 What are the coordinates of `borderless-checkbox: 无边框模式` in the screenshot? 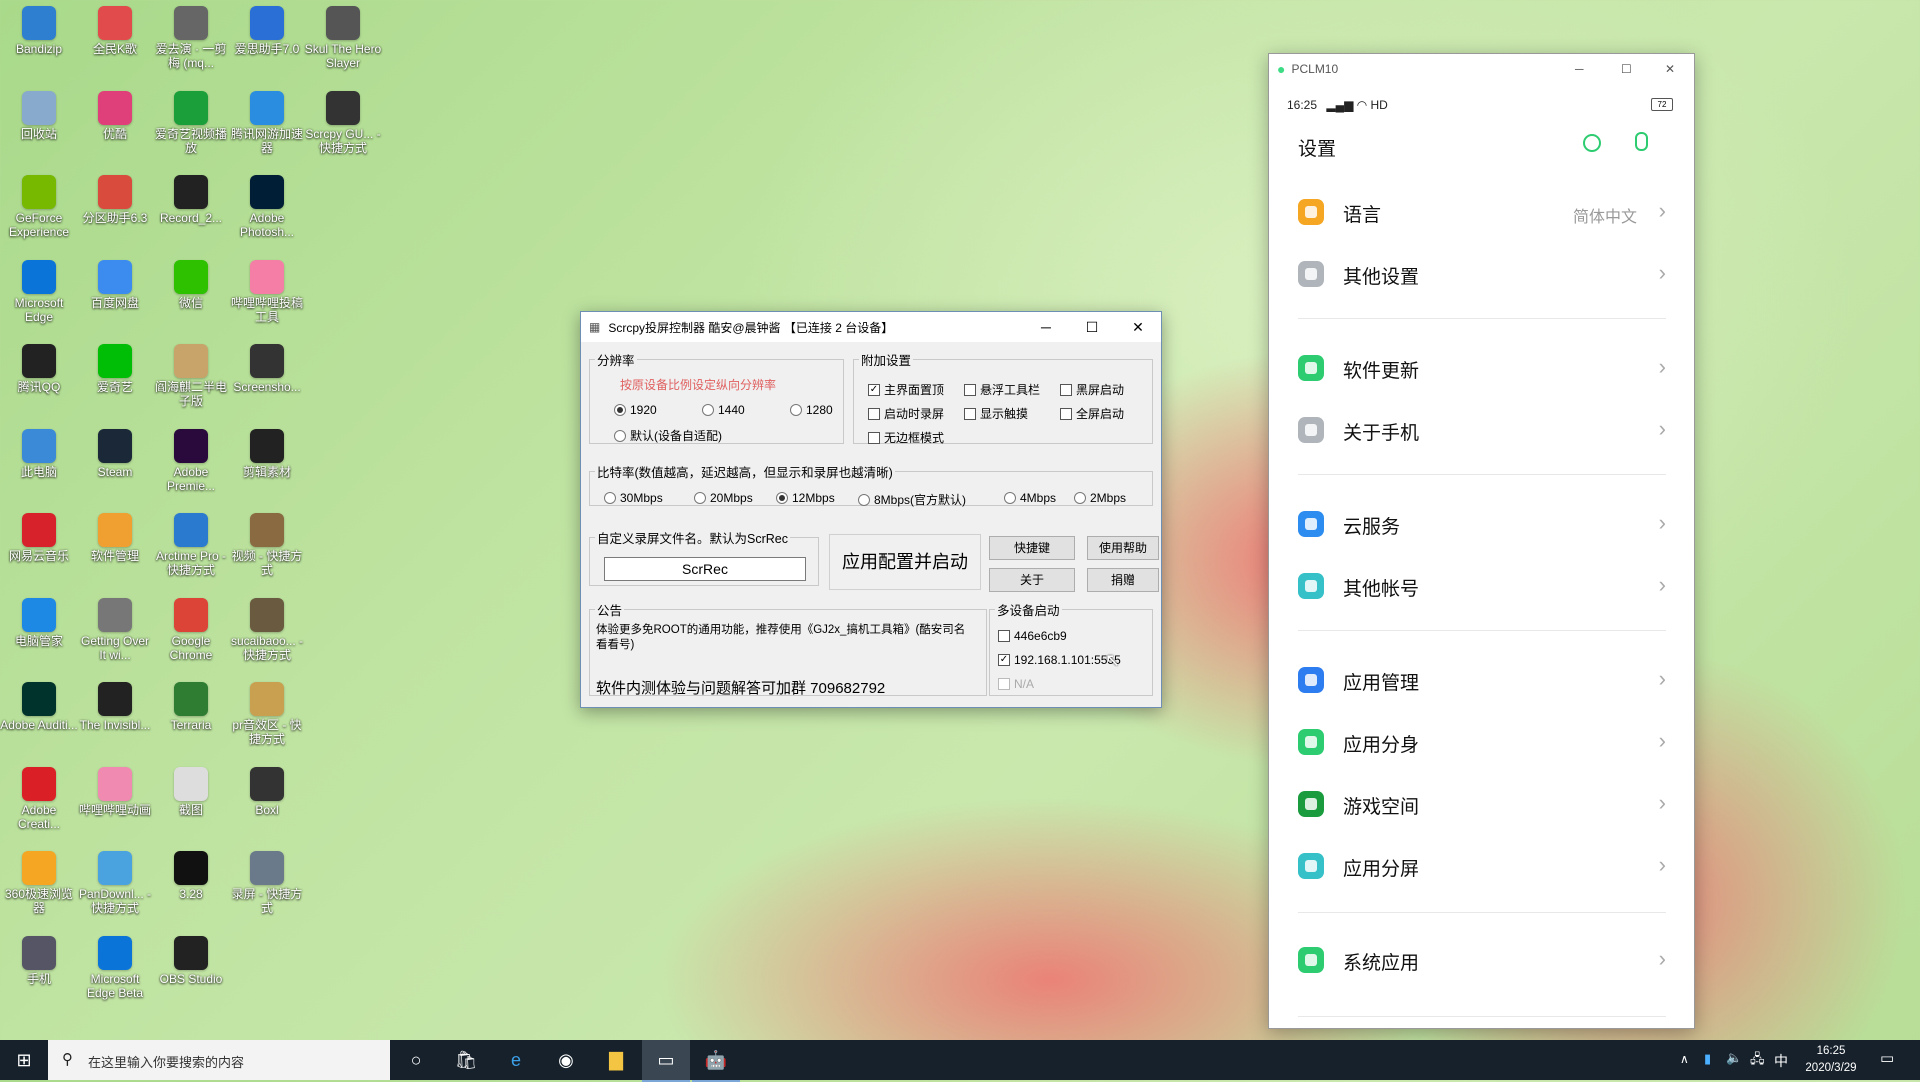 It's located at (906, 437).